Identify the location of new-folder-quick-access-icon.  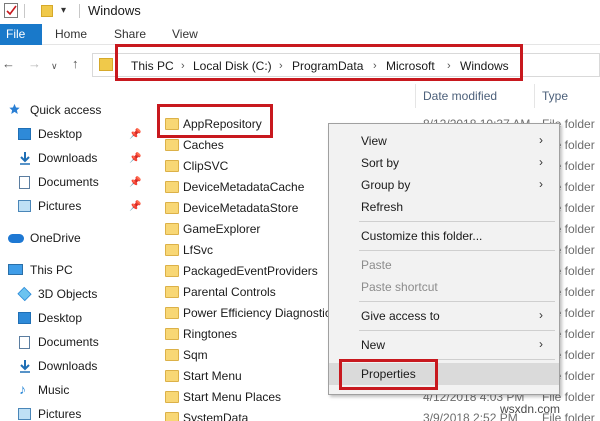
(47, 11).